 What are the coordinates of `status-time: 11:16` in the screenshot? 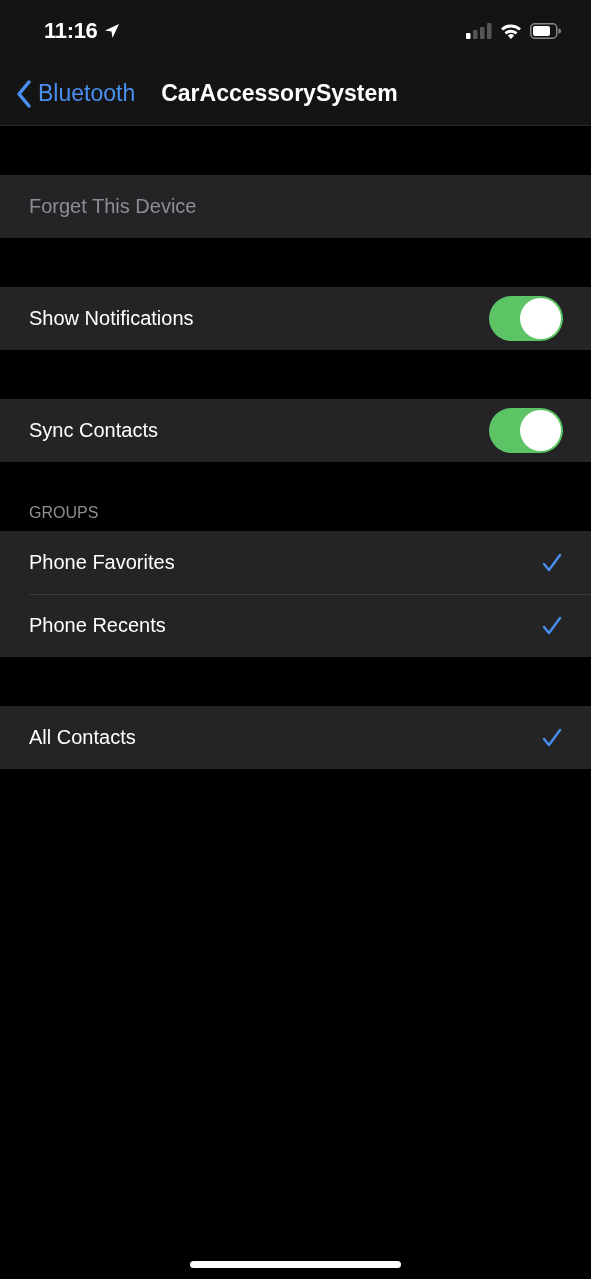 It's located at (71, 31).